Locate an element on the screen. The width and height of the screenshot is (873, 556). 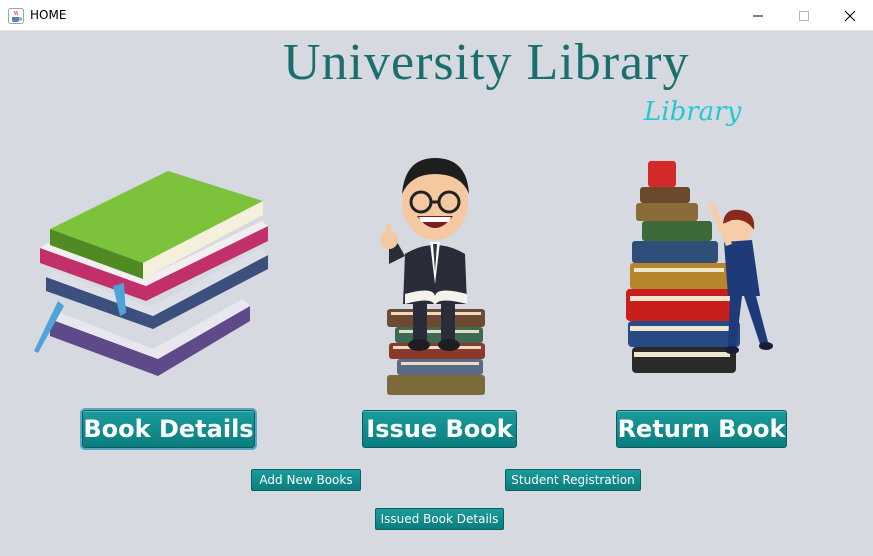
java-cup-icon is located at coordinates (16, 16).